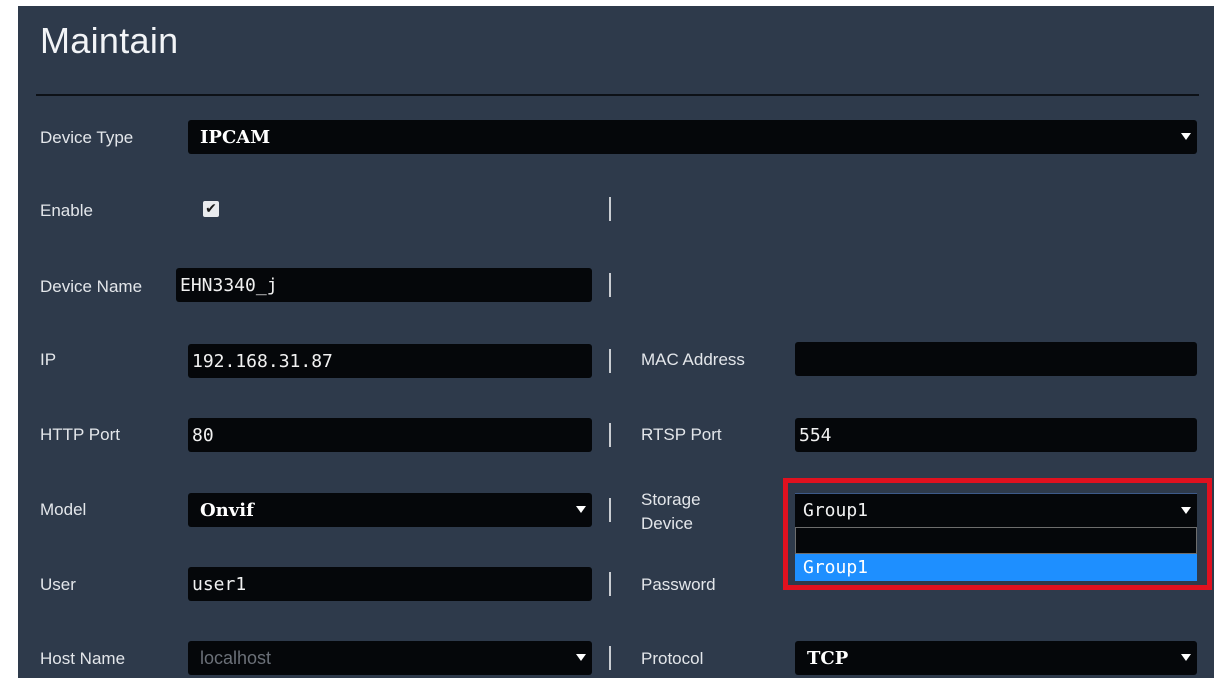 This screenshot has height=683, width=1221. I want to click on storage-device-value: Group1, so click(836, 510).